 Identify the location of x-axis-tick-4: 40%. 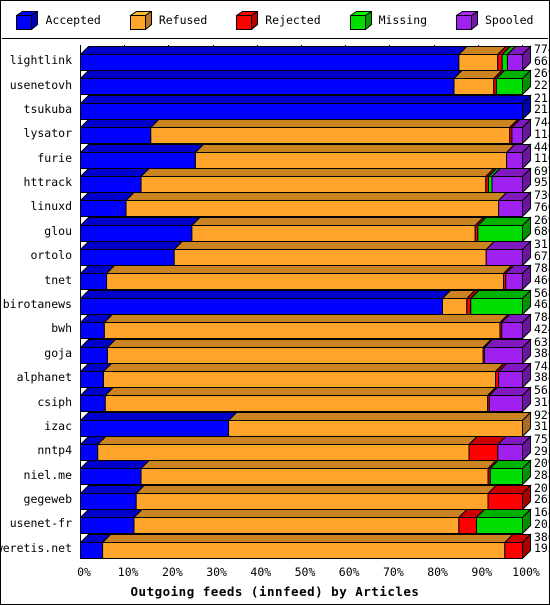
(261, 572).